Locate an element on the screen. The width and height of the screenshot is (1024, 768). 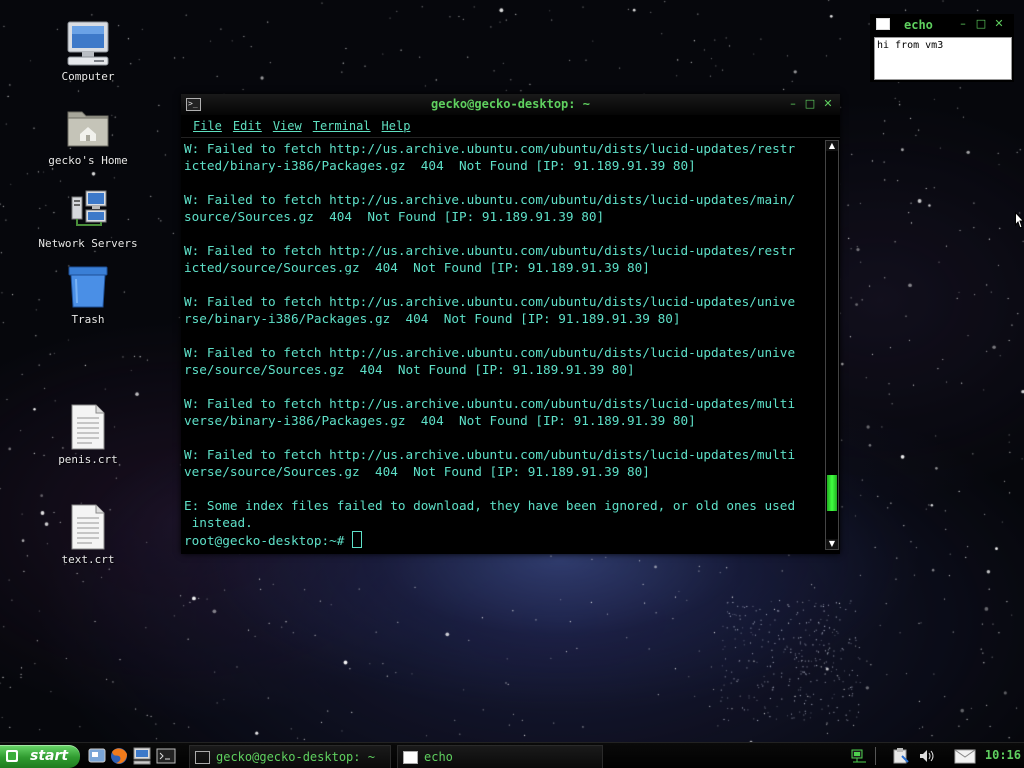
quick-launch-firefox is located at coordinates (119, 756).